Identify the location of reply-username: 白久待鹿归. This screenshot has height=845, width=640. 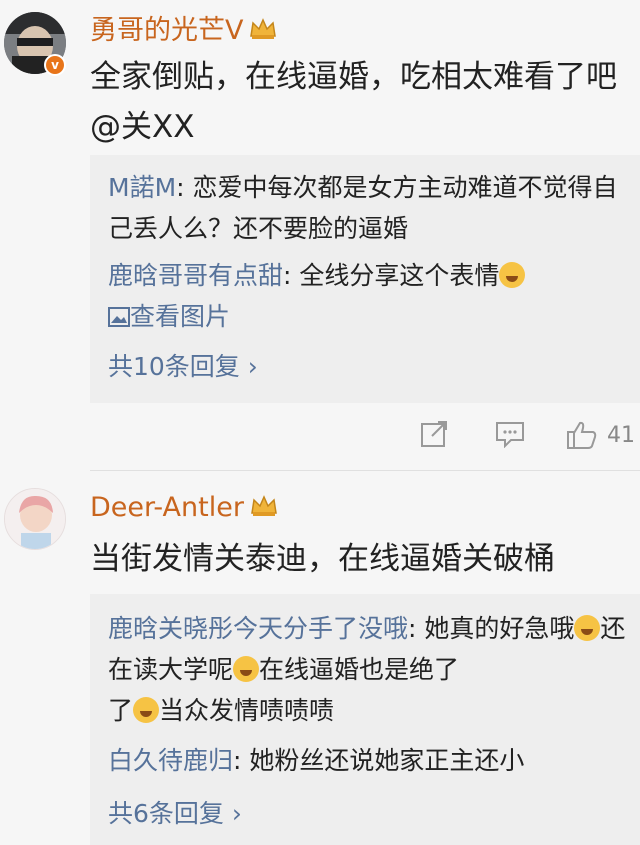
(170, 760).